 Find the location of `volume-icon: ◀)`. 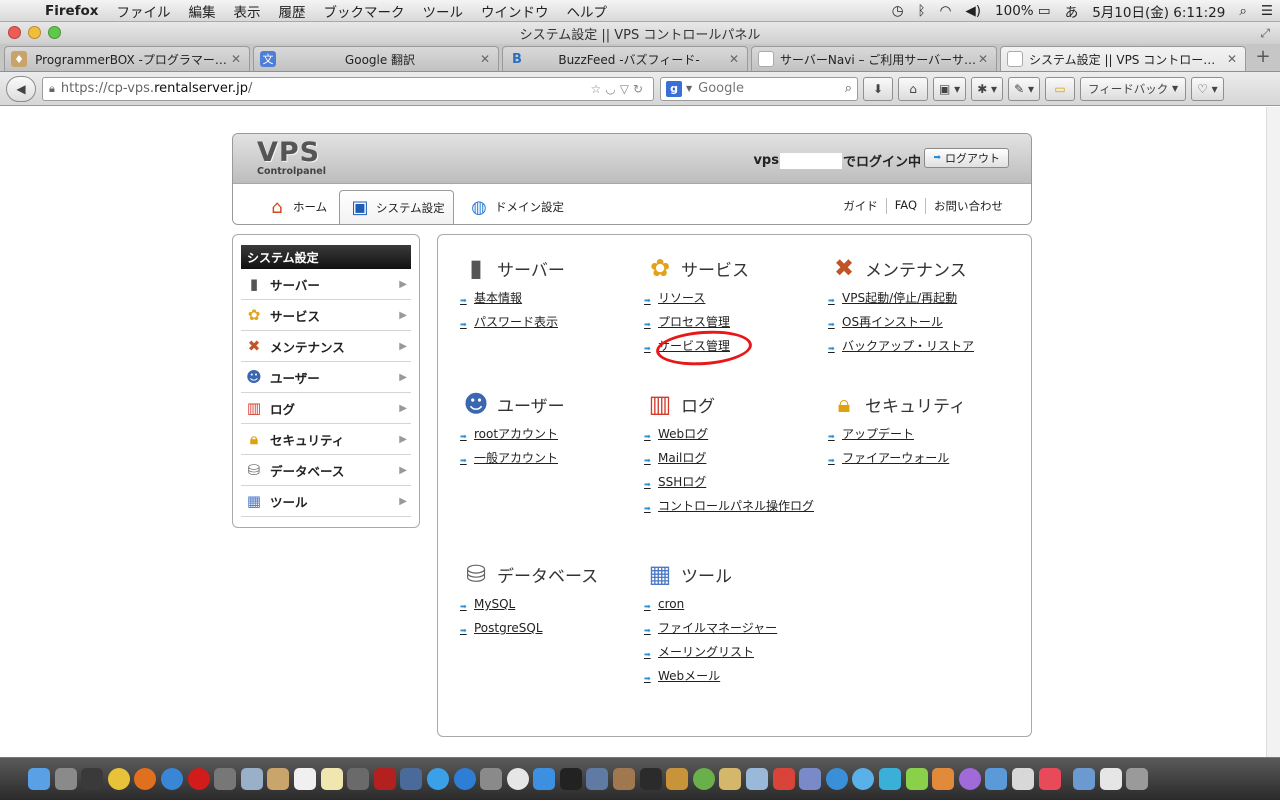

volume-icon: ◀) is located at coordinates (973, 11).